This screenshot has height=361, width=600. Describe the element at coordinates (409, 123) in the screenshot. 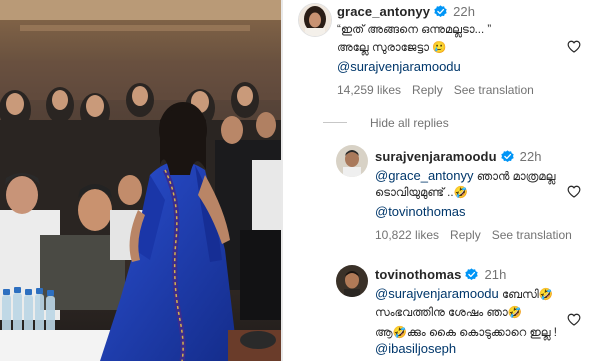

I see `hide-replies-button: Hide all replies` at that location.